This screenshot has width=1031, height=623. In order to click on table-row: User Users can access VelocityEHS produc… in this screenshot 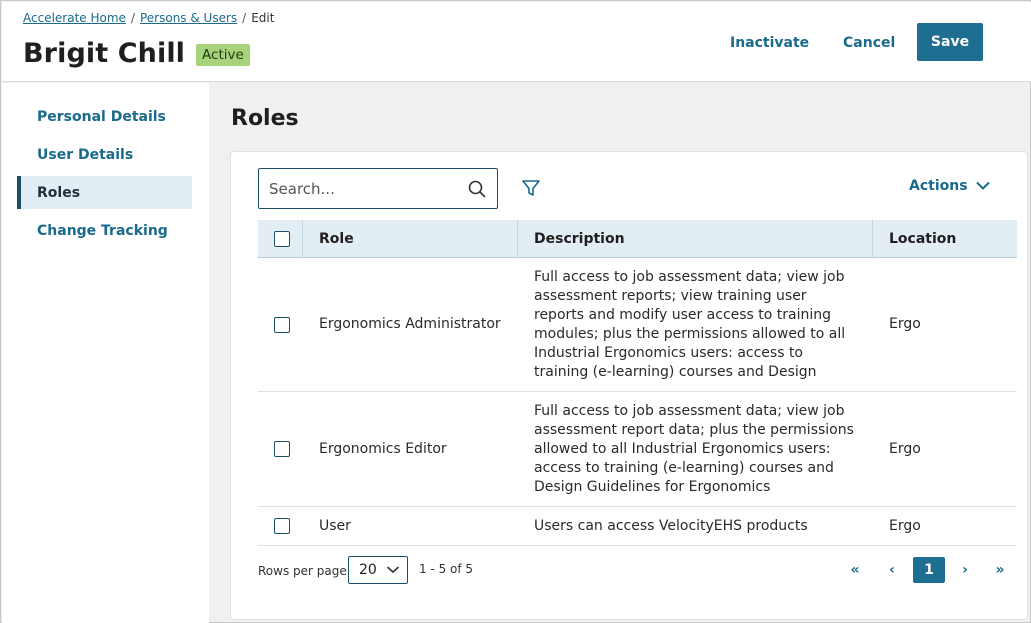, I will do `click(637, 526)`.